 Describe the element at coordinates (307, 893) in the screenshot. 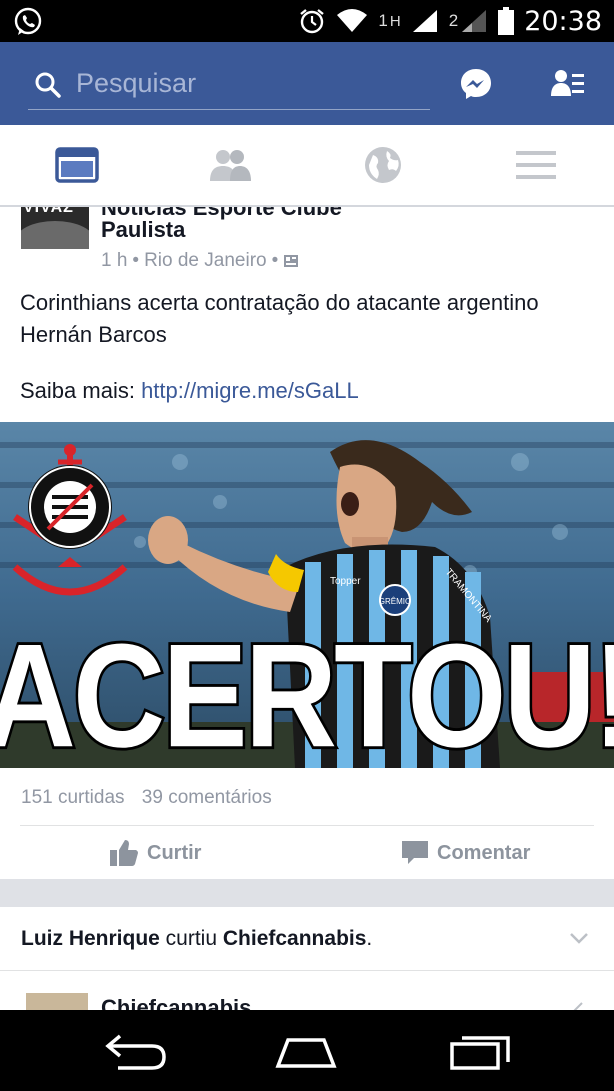

I see `feed-separator` at that location.